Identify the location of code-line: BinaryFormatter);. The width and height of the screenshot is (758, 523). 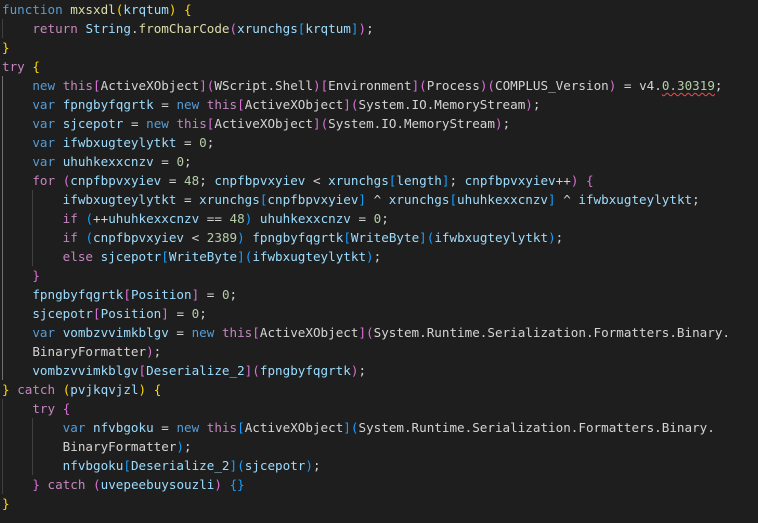
(81, 351).